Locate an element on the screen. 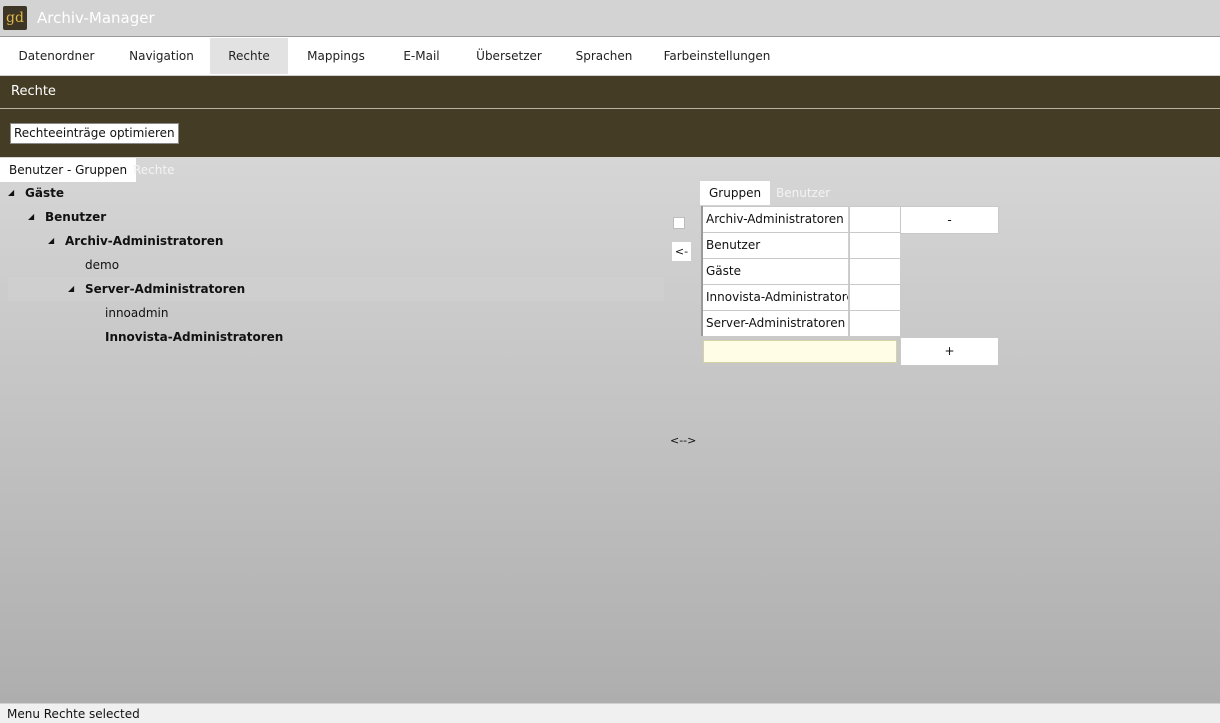  menu-item-sprachen: Sprachen is located at coordinates (604, 56).